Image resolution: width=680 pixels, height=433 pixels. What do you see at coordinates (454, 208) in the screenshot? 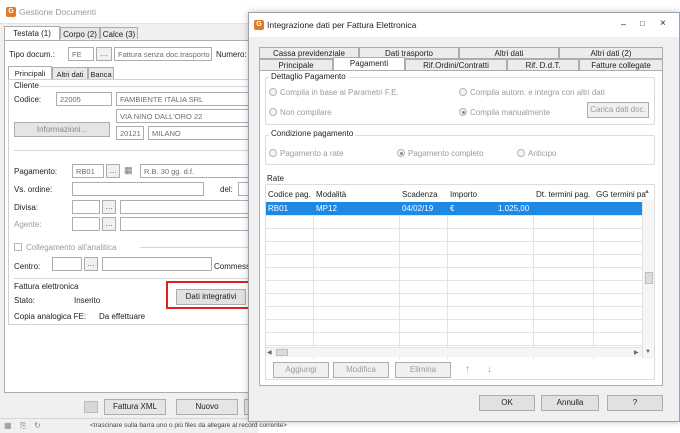
I see `table-row: RB01 MP12 04/02/19 € 1.025,00` at bounding box center [454, 208].